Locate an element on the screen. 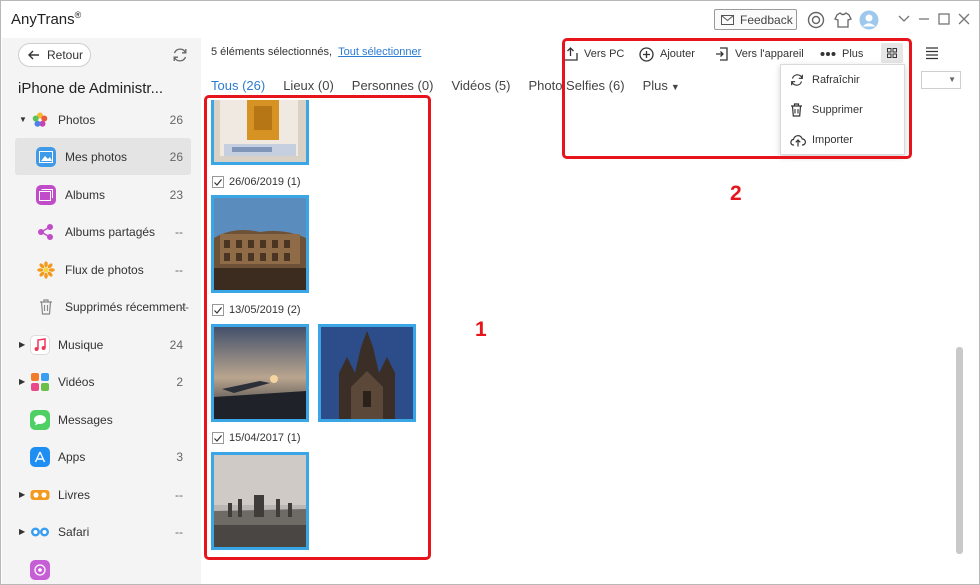  annotation-box-toolbar is located at coordinates (737, 98).